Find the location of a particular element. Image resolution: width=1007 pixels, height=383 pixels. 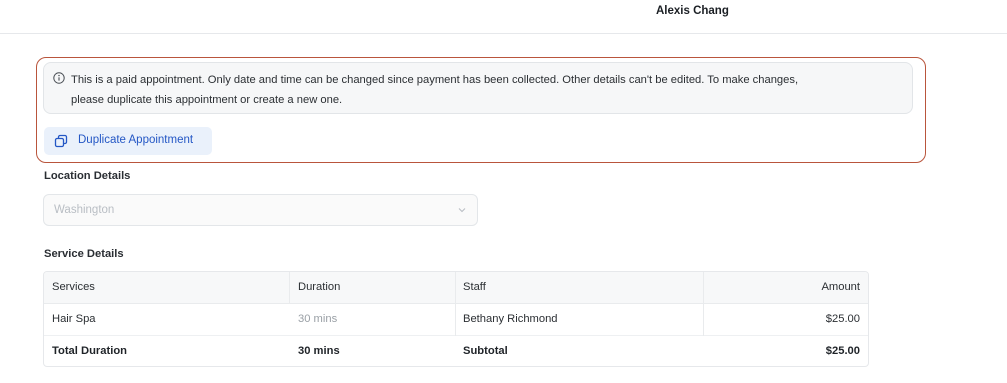

subtotal-value: $25.00 is located at coordinates (842, 351).